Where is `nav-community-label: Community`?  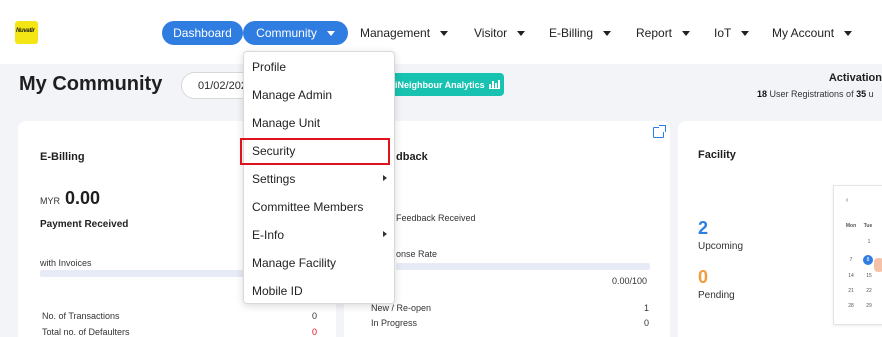 nav-community-label: Community is located at coordinates (286, 33).